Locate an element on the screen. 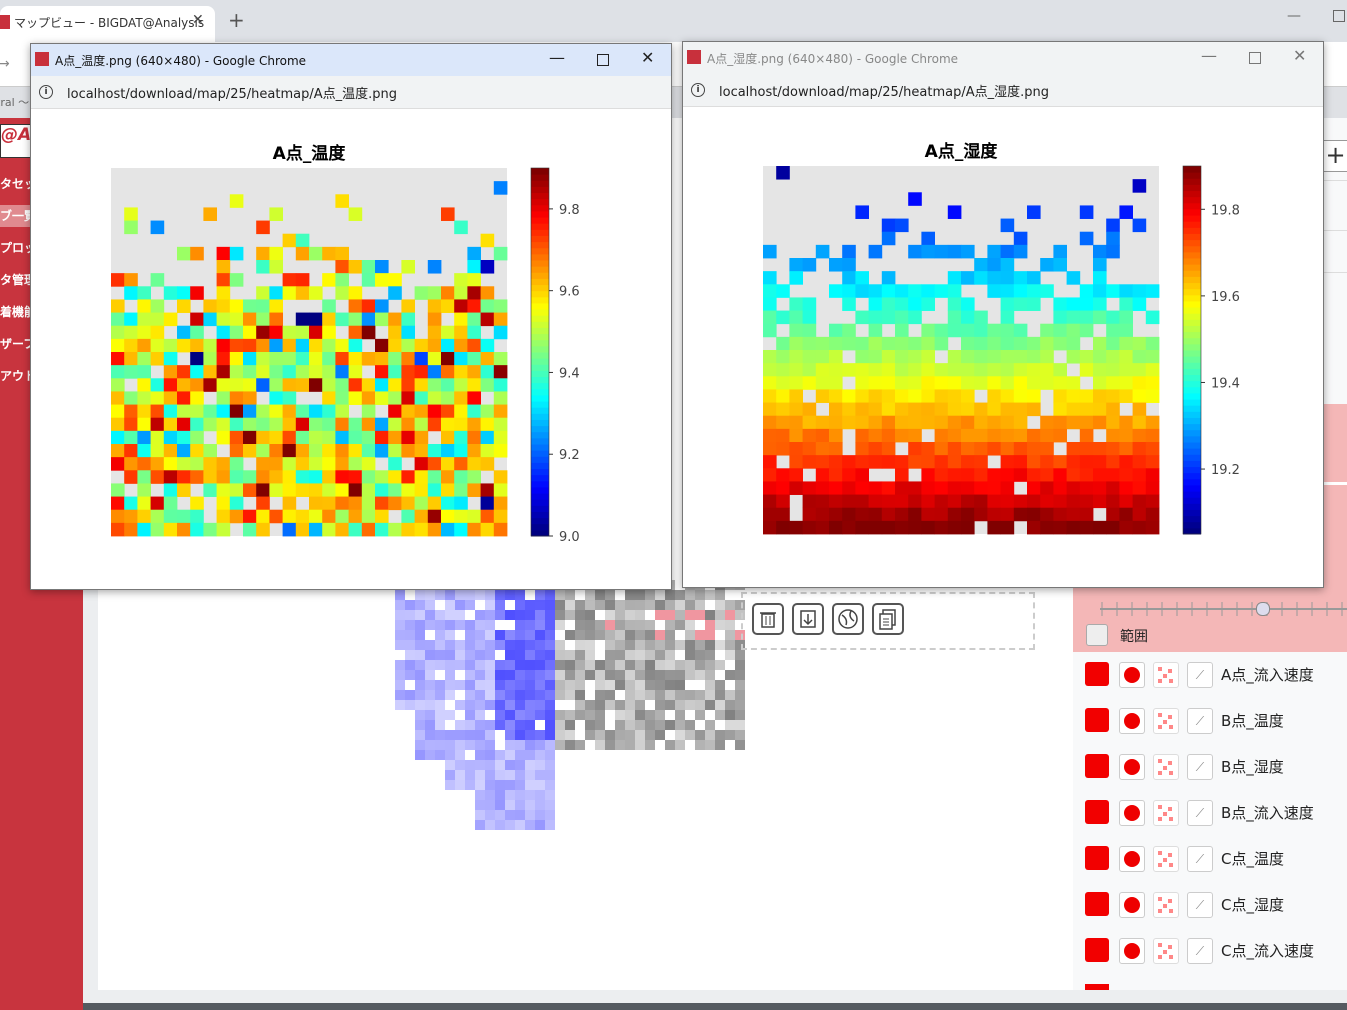  popup-title-bar: A点_湿度.png (640×480) - Google Chrome — ✕ is located at coordinates (1003, 58).